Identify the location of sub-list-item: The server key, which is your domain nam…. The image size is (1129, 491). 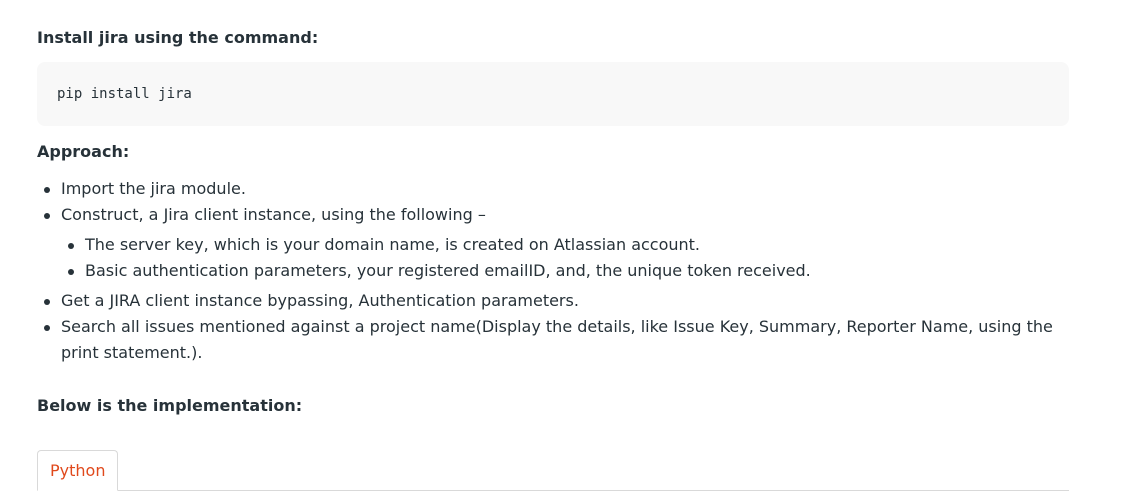
(569, 245).